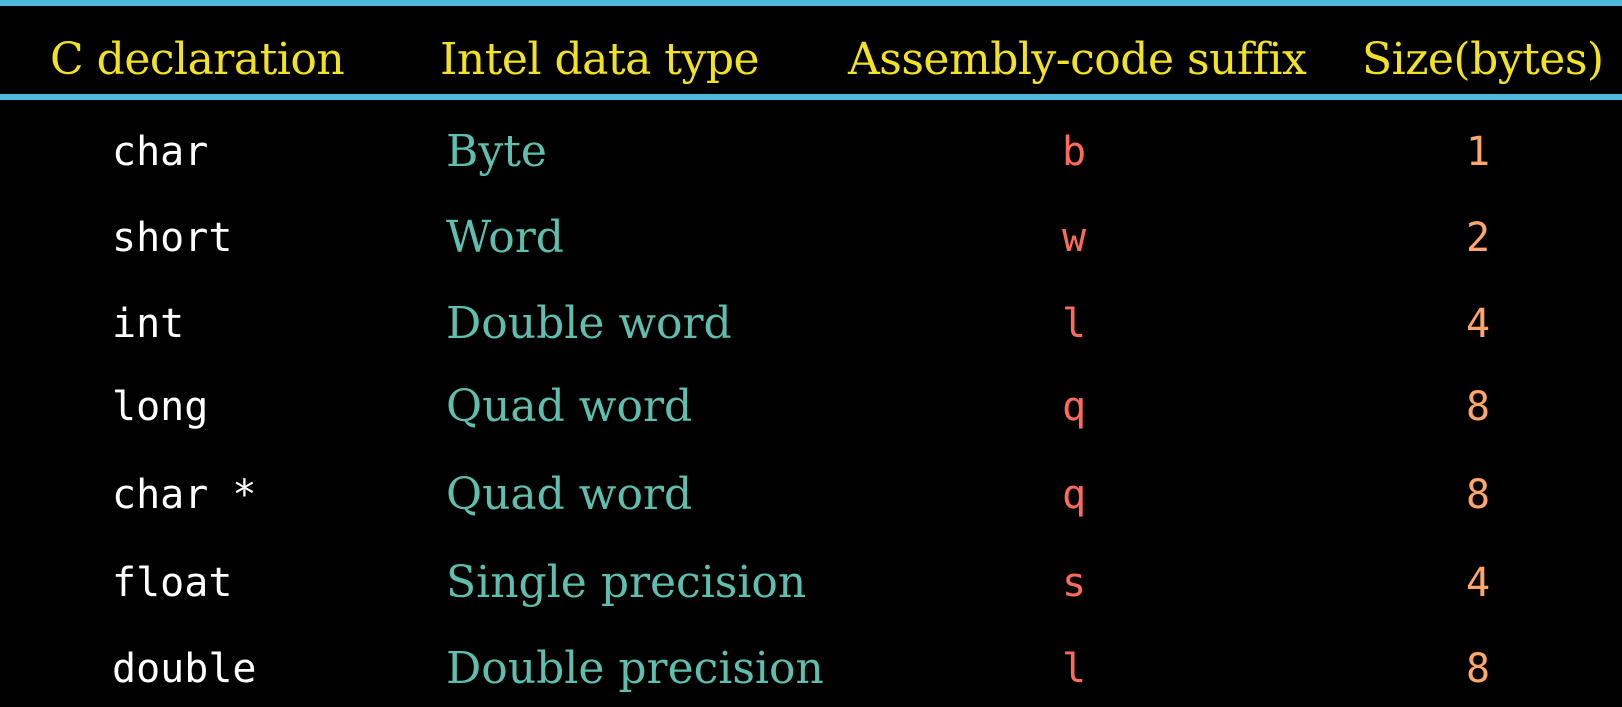 Image resolution: width=1622 pixels, height=707 pixels. Describe the element at coordinates (635, 668) in the screenshot. I see `cell-intel-data-type: Double precision` at that location.